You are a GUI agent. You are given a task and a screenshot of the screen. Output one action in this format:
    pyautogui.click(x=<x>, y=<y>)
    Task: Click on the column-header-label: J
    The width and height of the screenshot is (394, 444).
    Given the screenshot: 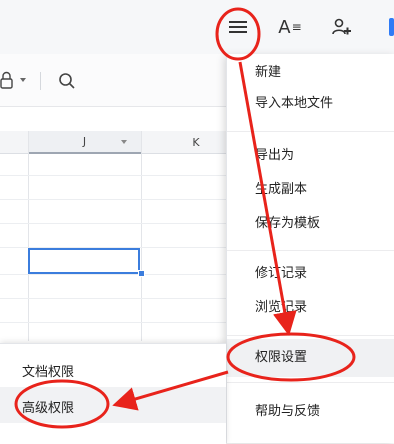 What is the action you would take?
    pyautogui.click(x=84, y=141)
    